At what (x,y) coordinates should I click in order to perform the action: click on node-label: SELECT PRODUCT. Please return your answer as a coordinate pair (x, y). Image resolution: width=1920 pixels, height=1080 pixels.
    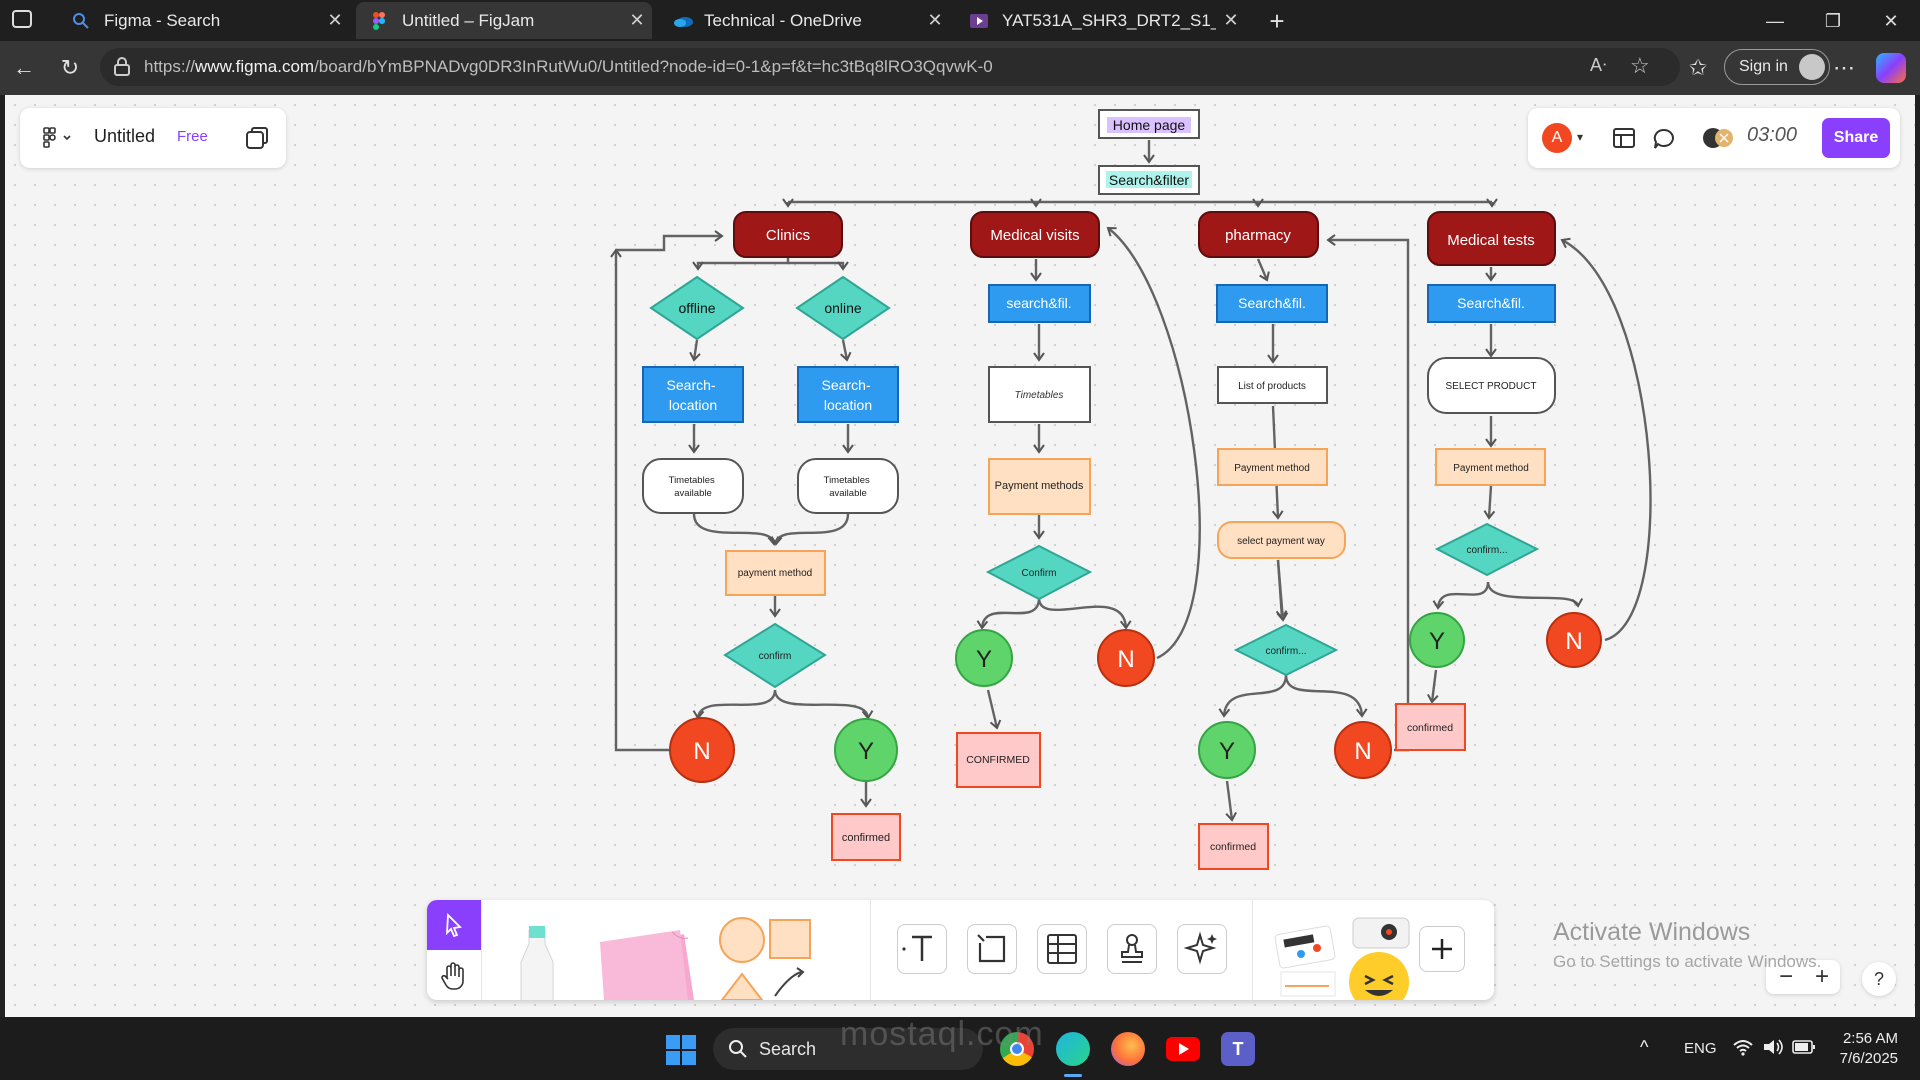
    Looking at the image, I should click on (1491, 386).